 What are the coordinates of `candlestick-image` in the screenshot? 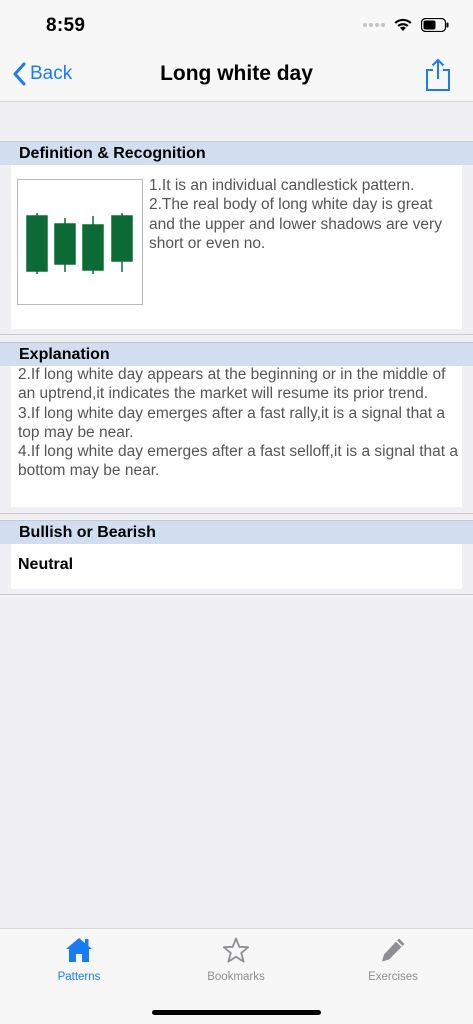 It's located at (80, 242).